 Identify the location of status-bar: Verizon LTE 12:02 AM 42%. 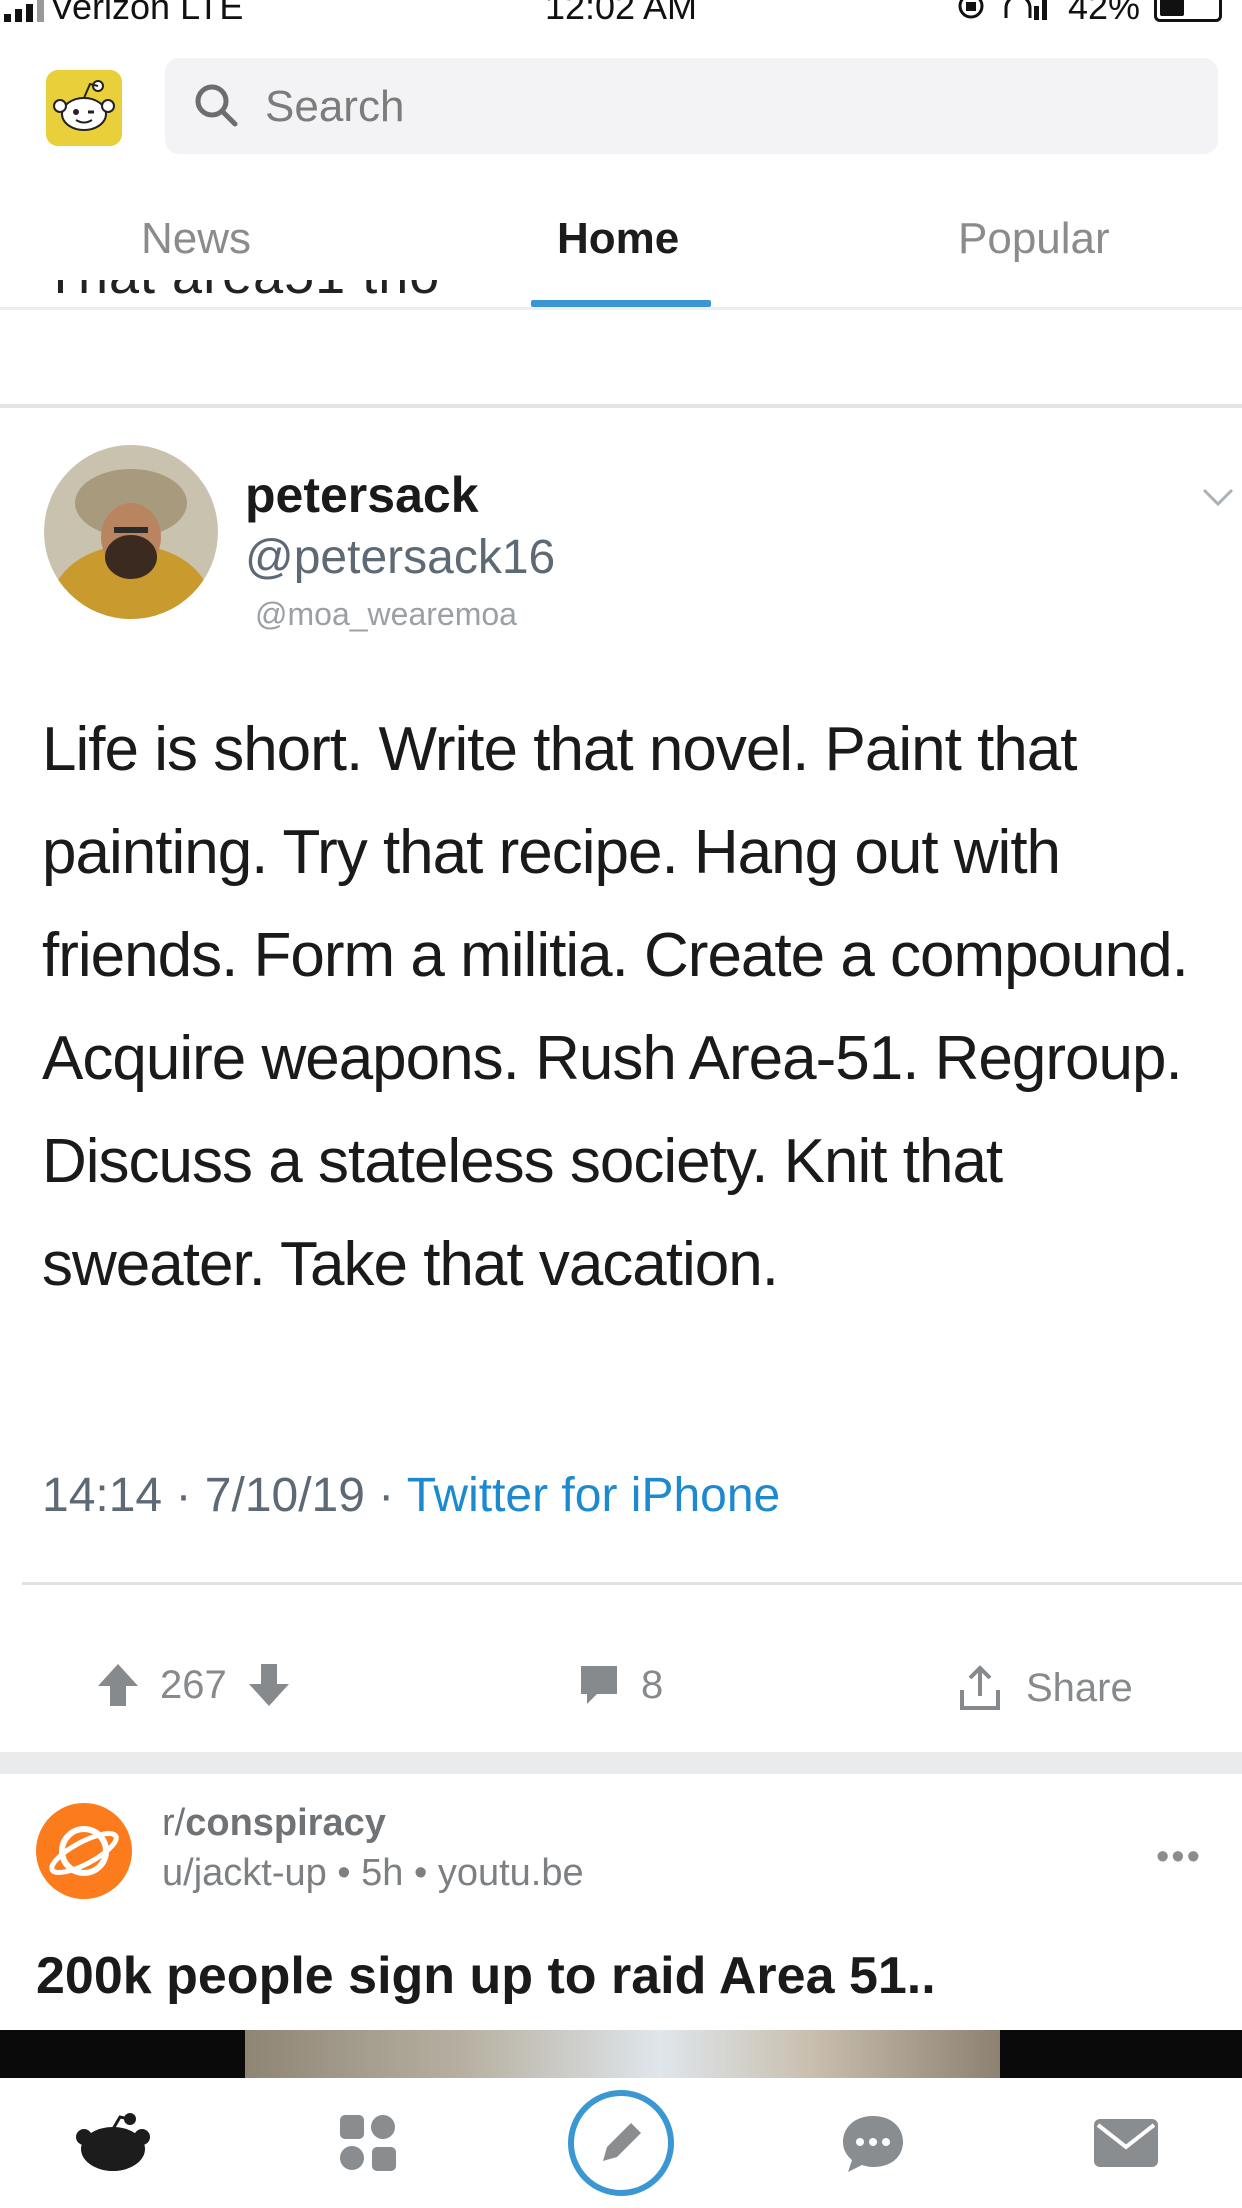
(621, 15).